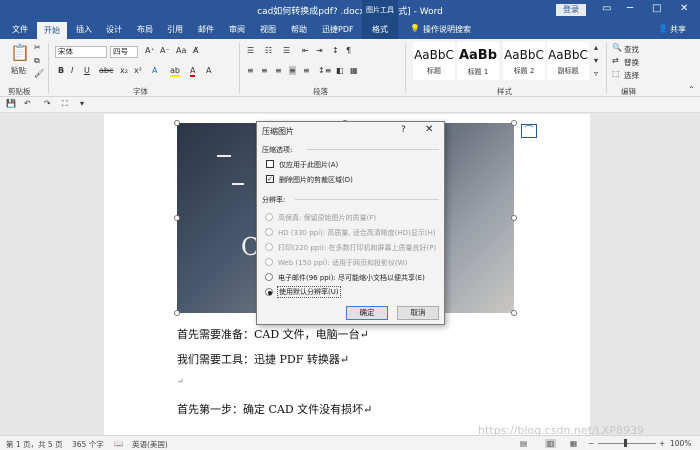 Image resolution: width=700 pixels, height=450 pixels. Describe the element at coordinates (37, 61) in the screenshot. I see `copy-icon: ⧉` at that location.